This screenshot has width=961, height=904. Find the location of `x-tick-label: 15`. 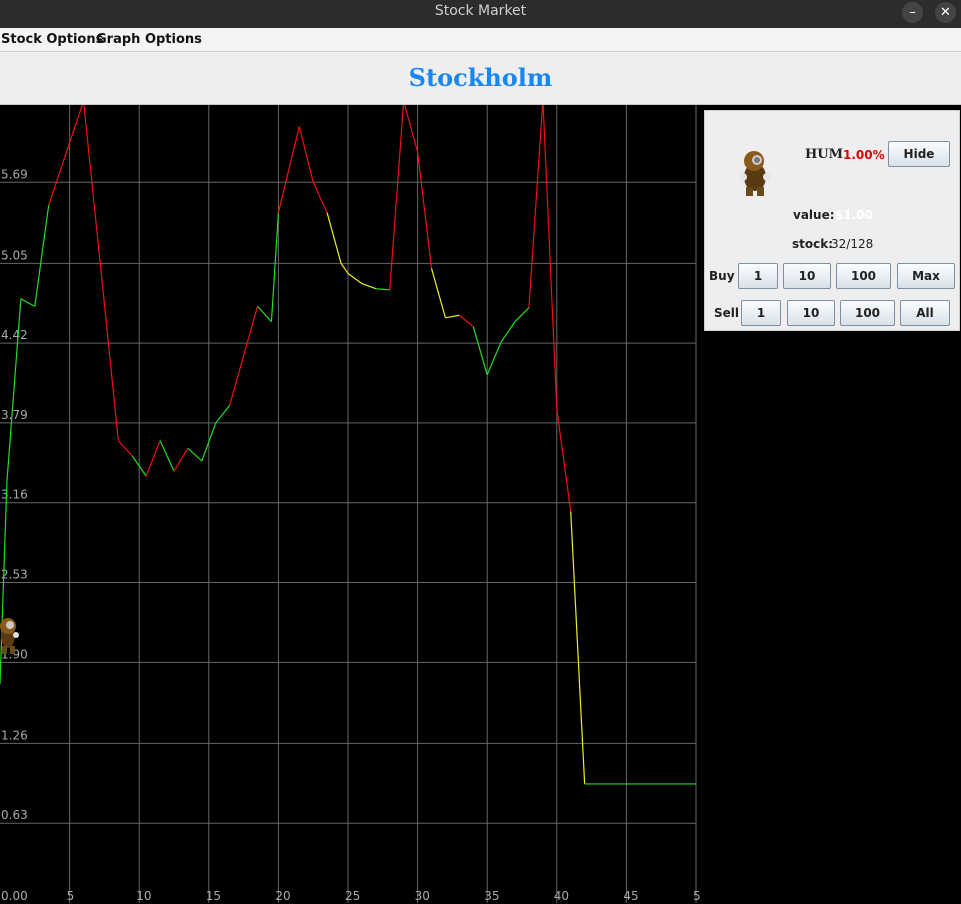

x-tick-label: 15 is located at coordinates (213, 896).